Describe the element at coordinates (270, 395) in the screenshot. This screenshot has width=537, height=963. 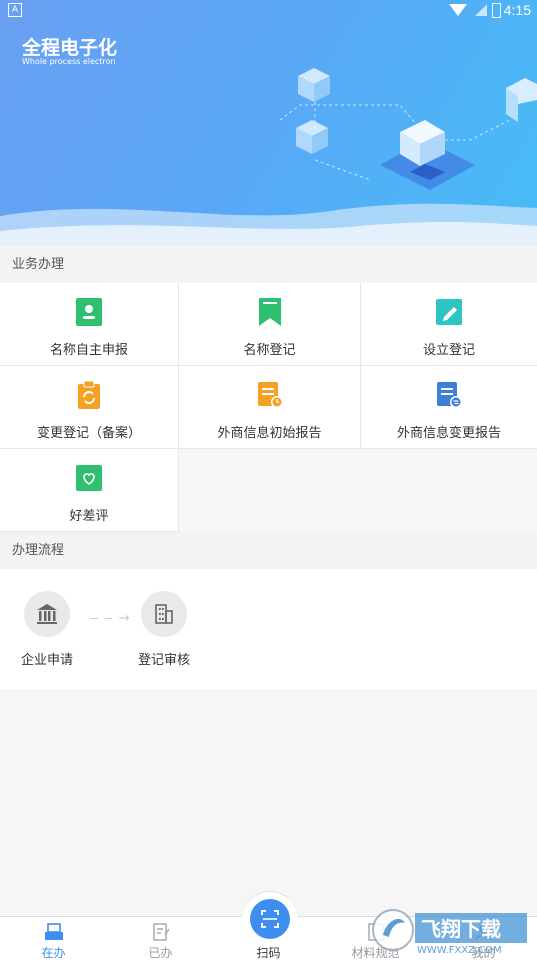
I see `document-clock-icon` at that location.